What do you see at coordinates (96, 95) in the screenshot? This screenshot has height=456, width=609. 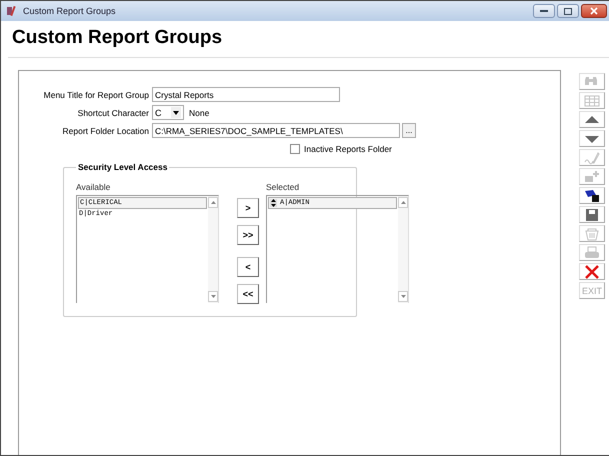 I see `field-label: Menu Title for Report Group` at bounding box center [96, 95].